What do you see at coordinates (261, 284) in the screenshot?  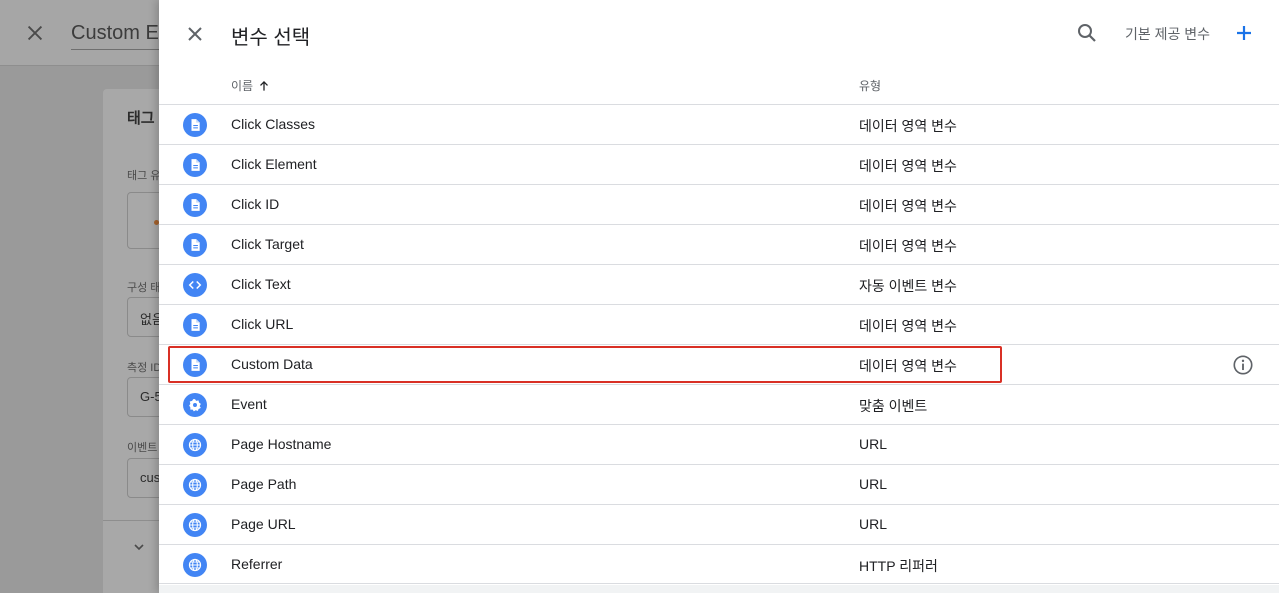 I see `variable-name: Click Text` at bounding box center [261, 284].